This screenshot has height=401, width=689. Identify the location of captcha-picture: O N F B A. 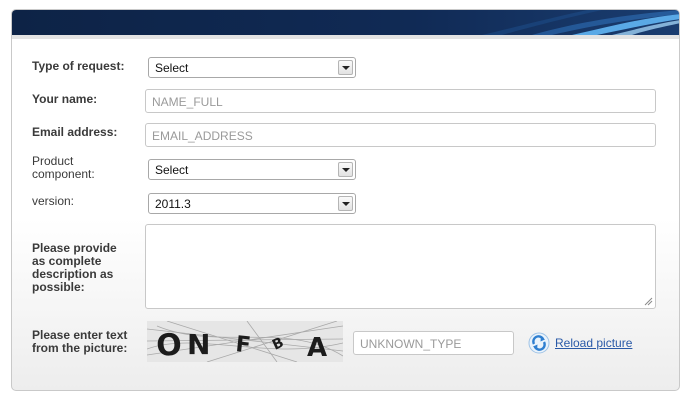
(245, 341).